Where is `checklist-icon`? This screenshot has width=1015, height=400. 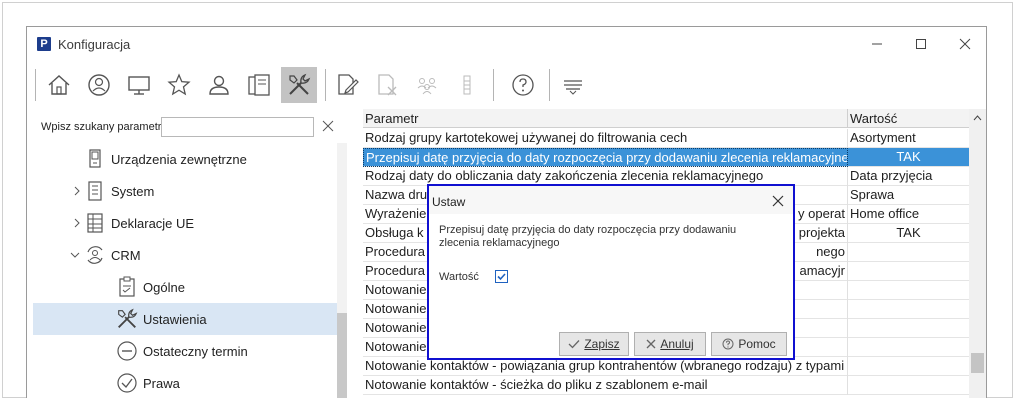 checklist-icon is located at coordinates (127, 287).